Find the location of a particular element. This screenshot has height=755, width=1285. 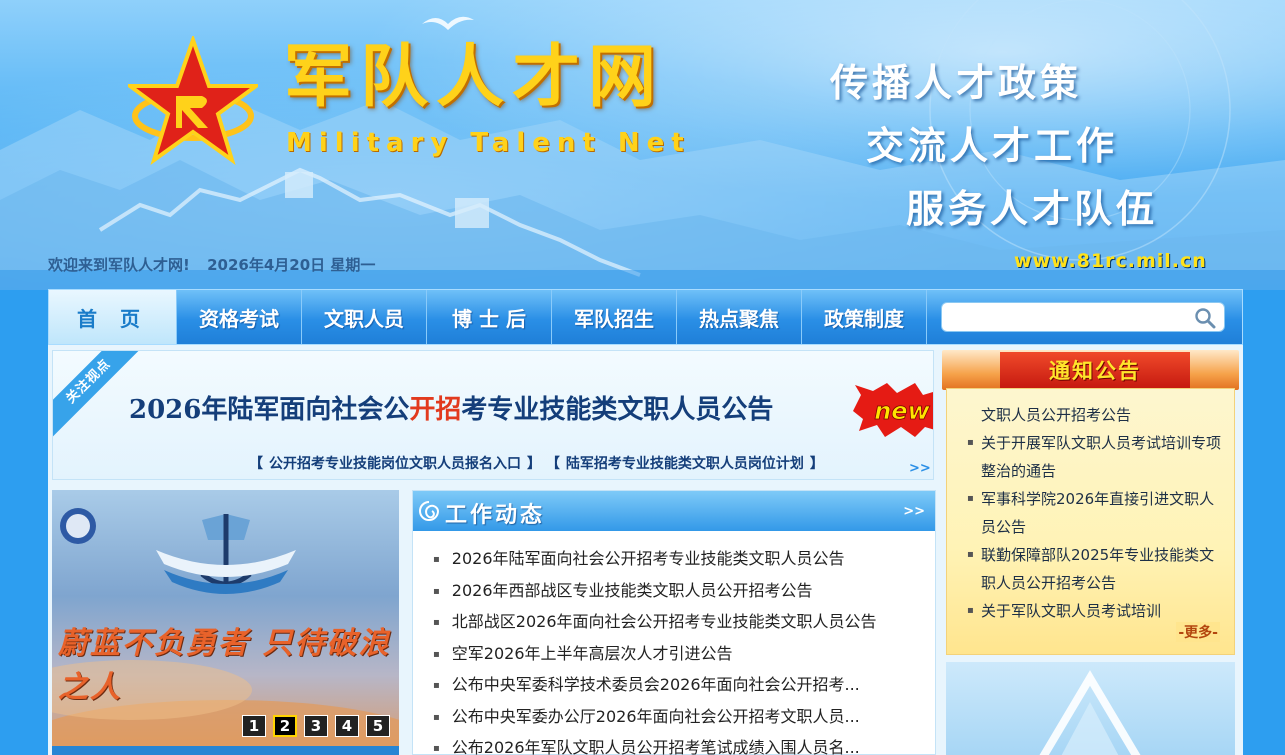

notice-item: 关于军队文职人员考试培训 is located at coordinates (1095, 611).